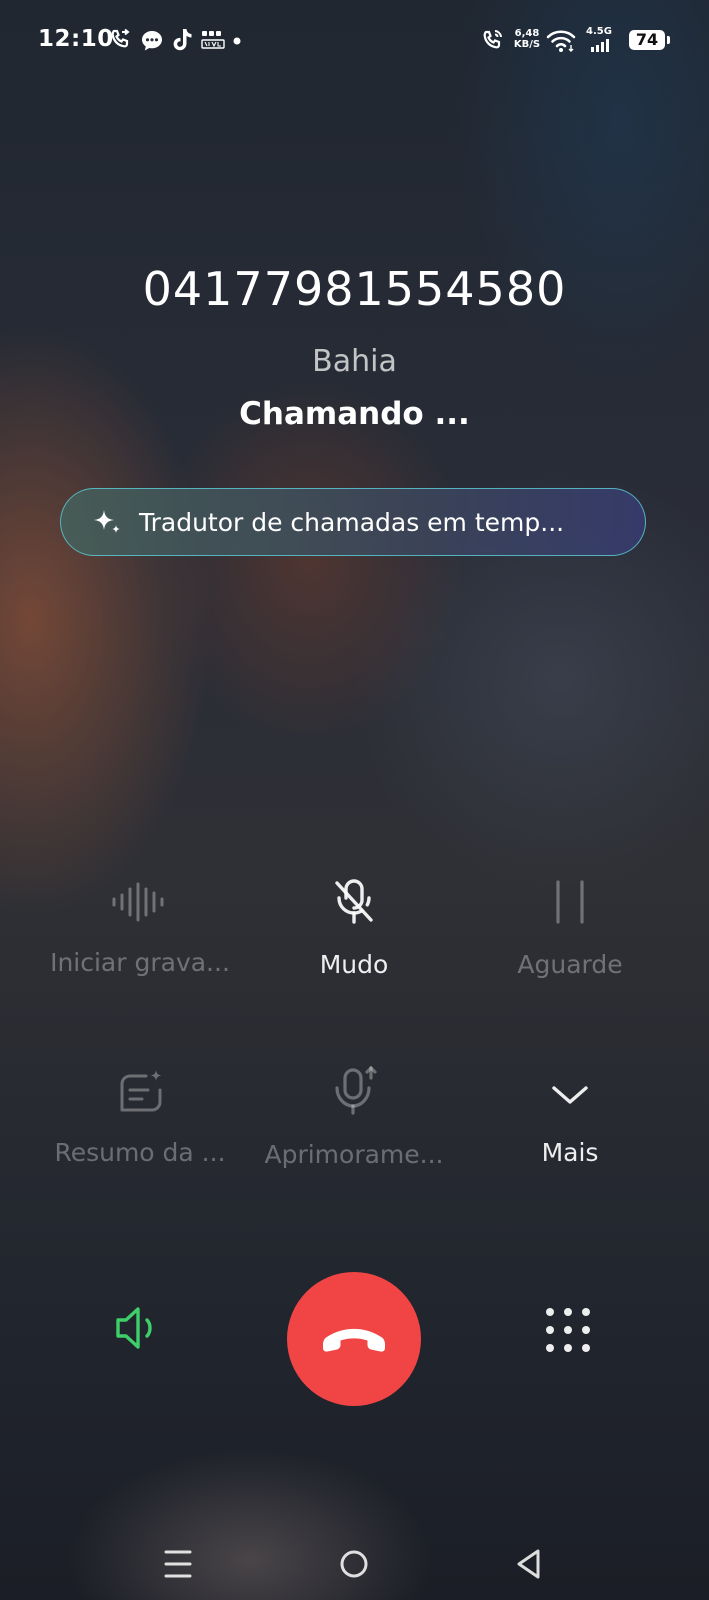 This screenshot has width=709, height=1600. Describe the element at coordinates (527, 33) in the screenshot. I see `net-speed-value: 6,48` at that location.